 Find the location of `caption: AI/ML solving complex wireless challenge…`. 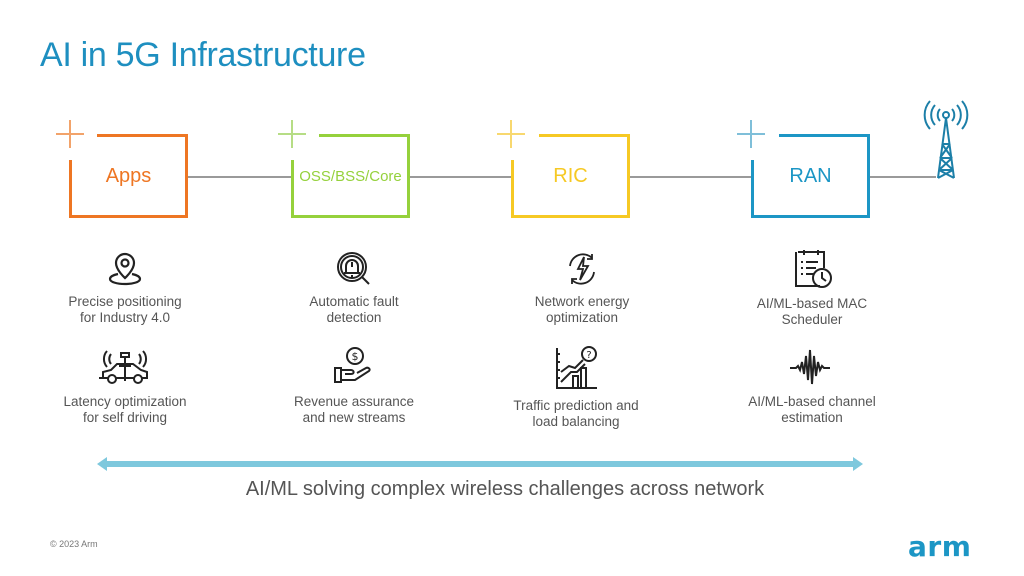

caption: AI/ML solving complex wireless challenge… is located at coordinates (505, 489).